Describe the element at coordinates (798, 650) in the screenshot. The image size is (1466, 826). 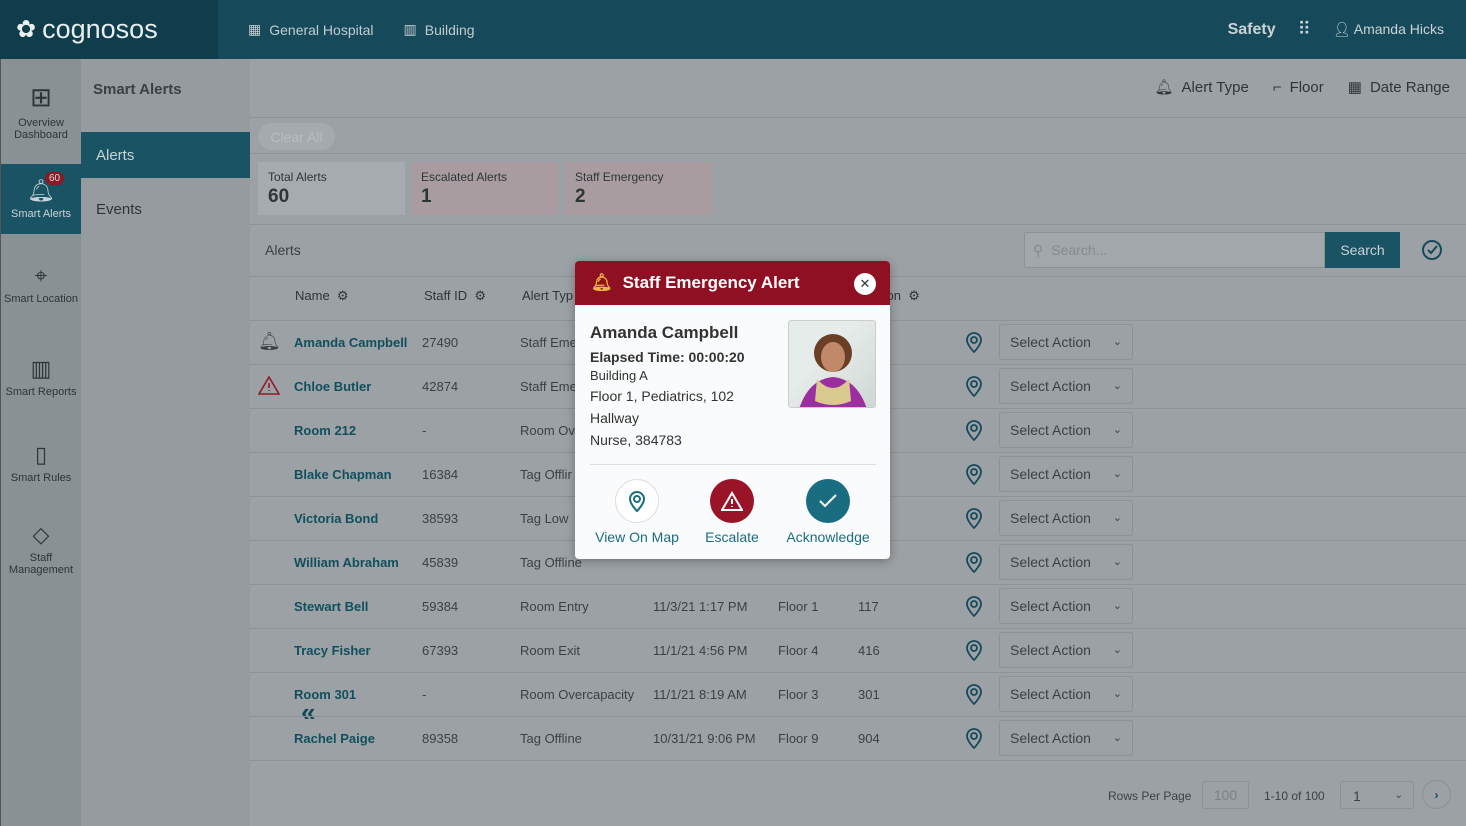
I see `row-floor: Floor 4` at that location.